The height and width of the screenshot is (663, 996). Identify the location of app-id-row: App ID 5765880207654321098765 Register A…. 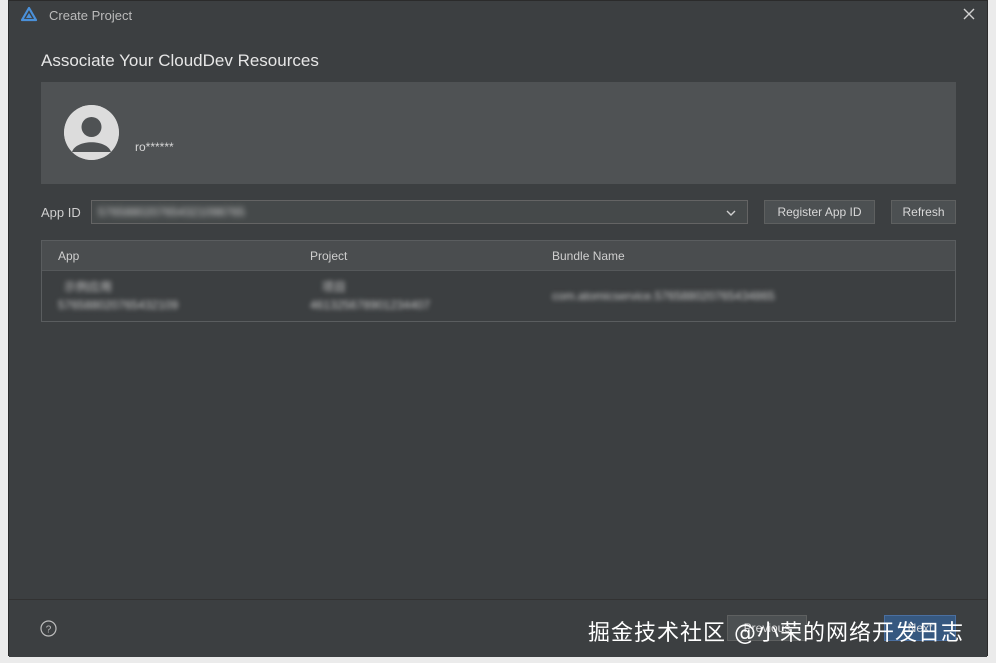
(498, 212).